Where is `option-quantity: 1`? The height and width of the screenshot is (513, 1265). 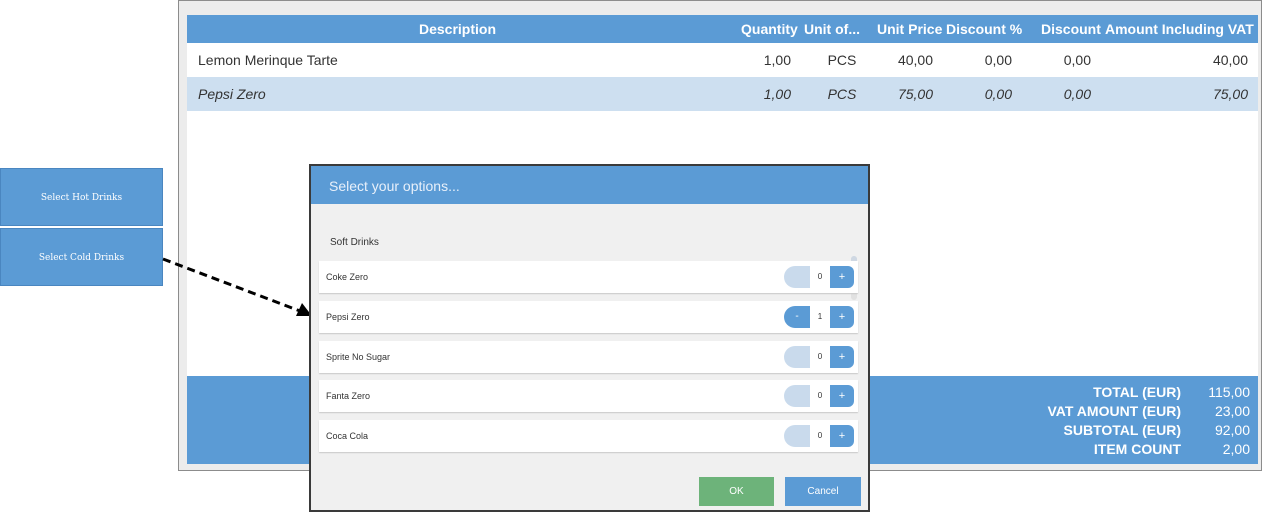 option-quantity: 1 is located at coordinates (820, 317).